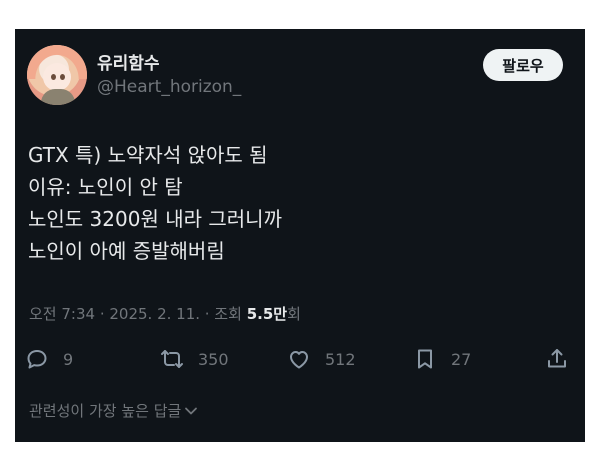  I want to click on avatar-eye-left, so click(53, 77).